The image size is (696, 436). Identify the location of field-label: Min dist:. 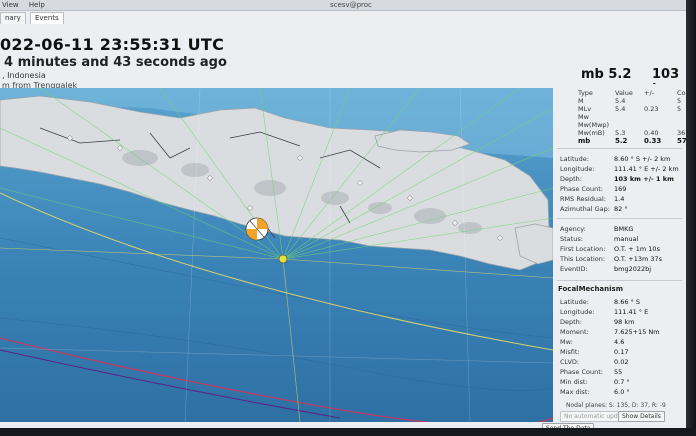
(574, 382).